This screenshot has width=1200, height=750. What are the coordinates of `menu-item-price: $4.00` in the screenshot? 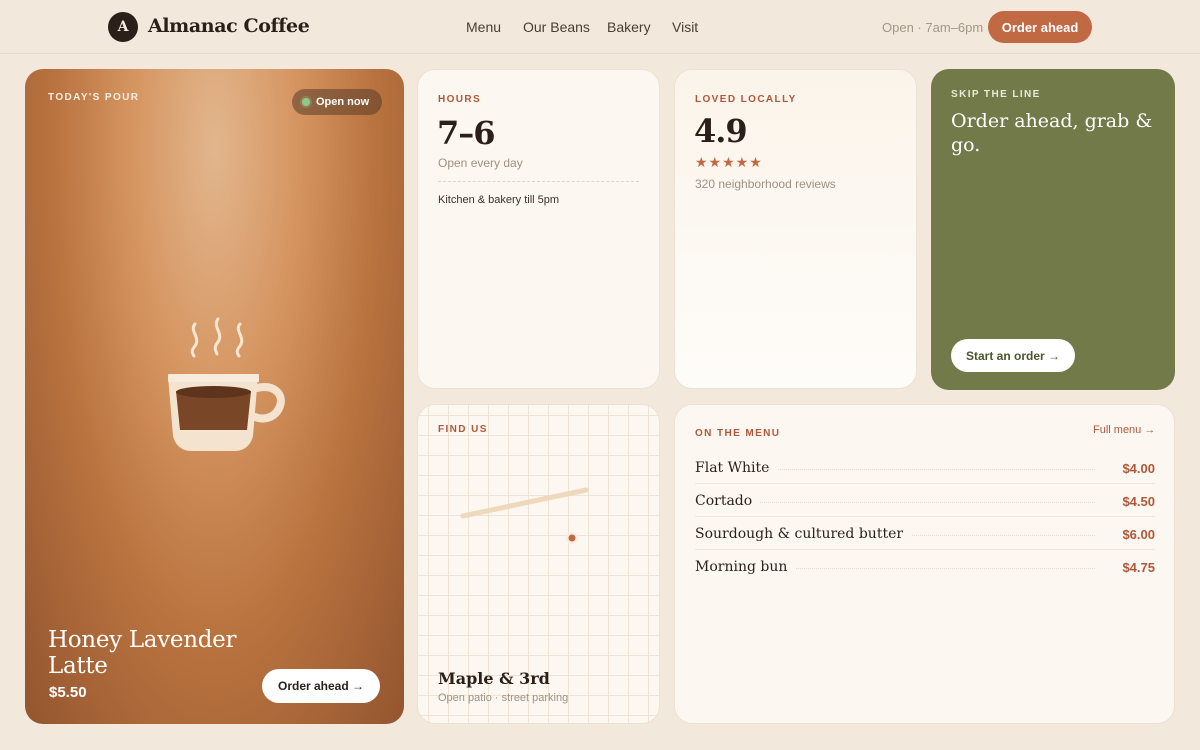 It's located at (1134, 468).